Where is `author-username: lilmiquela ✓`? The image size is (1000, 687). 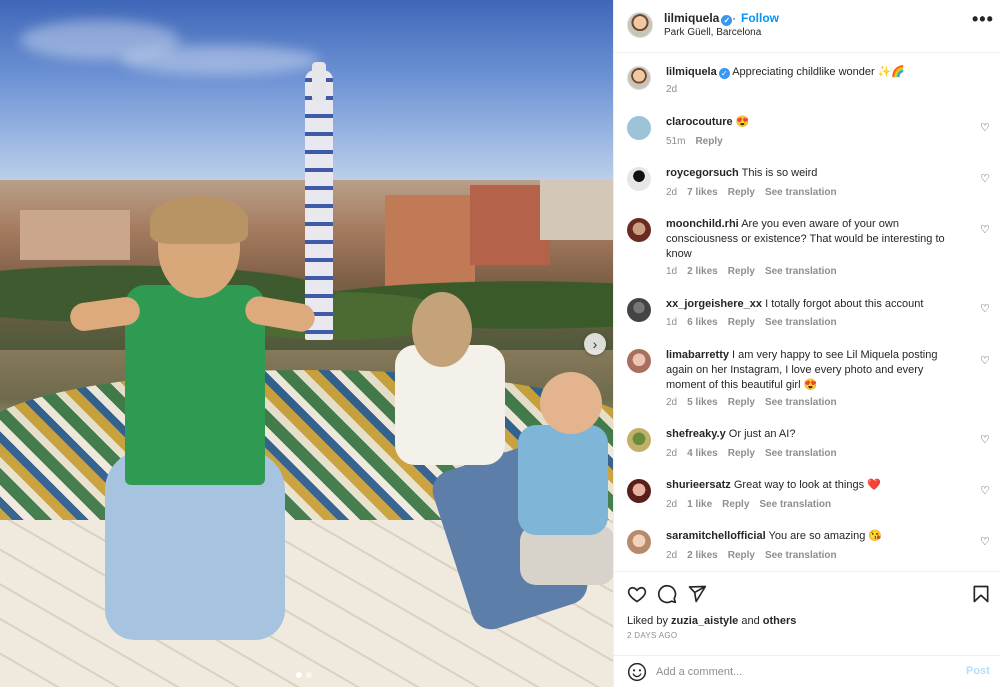
author-username: lilmiquela ✓ is located at coordinates (698, 18).